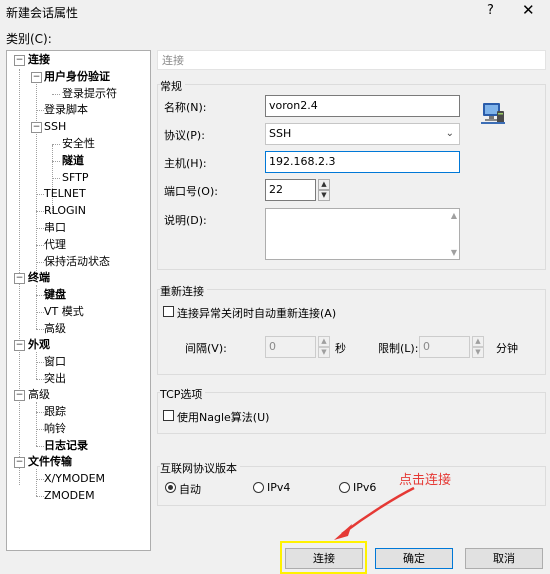 Image resolution: width=550 pixels, height=574 pixels. I want to click on close-button: ✕, so click(528, 10).